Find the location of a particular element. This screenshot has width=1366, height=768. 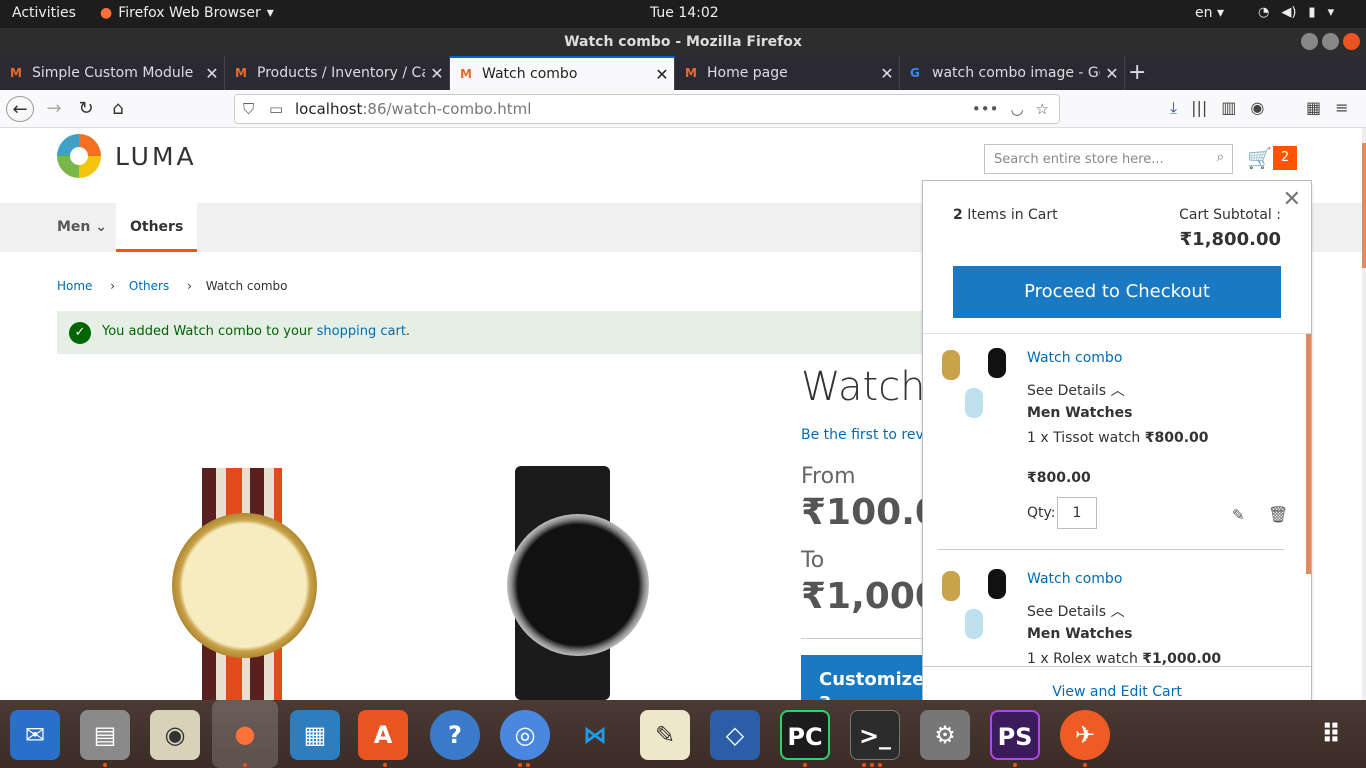

scrollbar-thumb is located at coordinates (1308, 454).